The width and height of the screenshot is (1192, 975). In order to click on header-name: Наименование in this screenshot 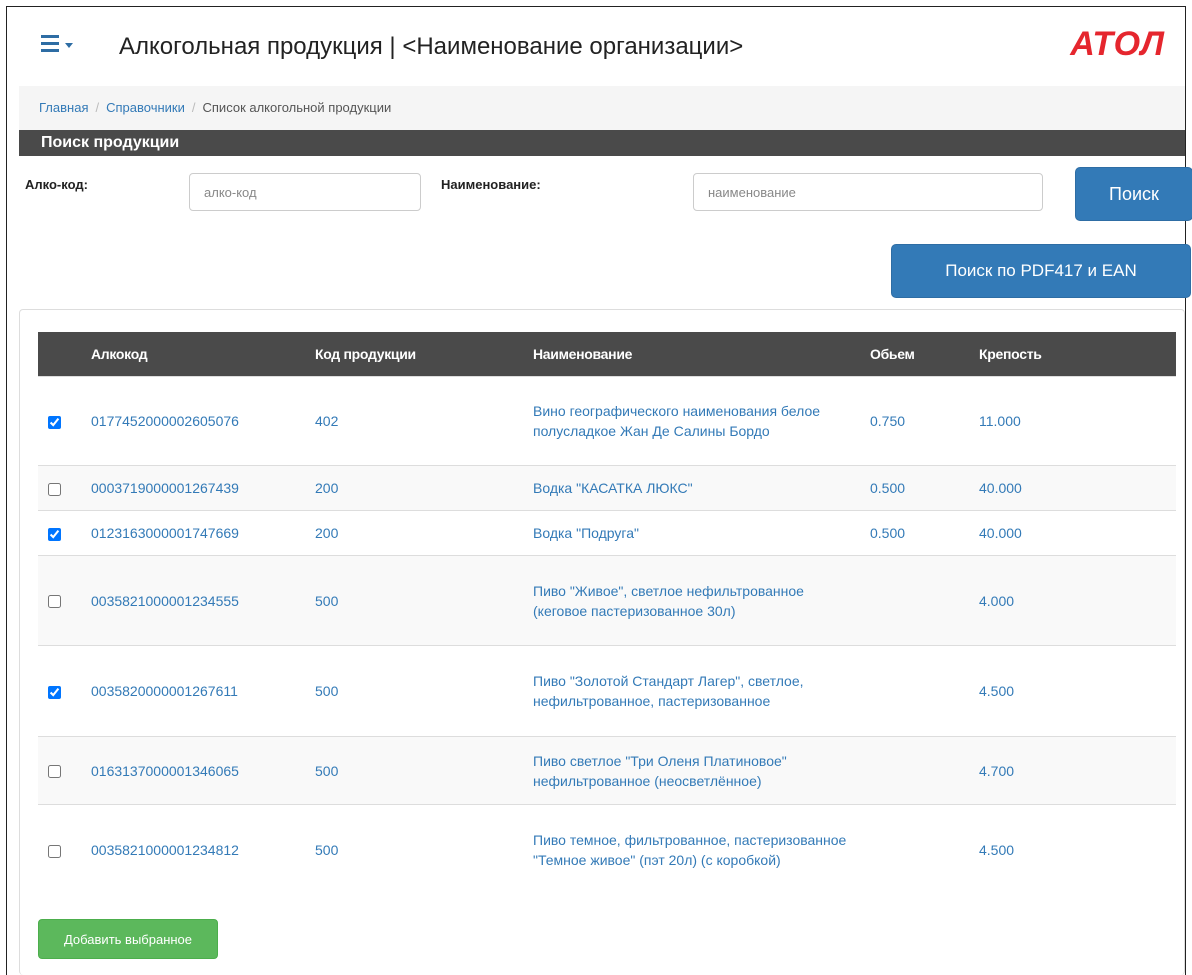, I will do `click(701, 354)`.